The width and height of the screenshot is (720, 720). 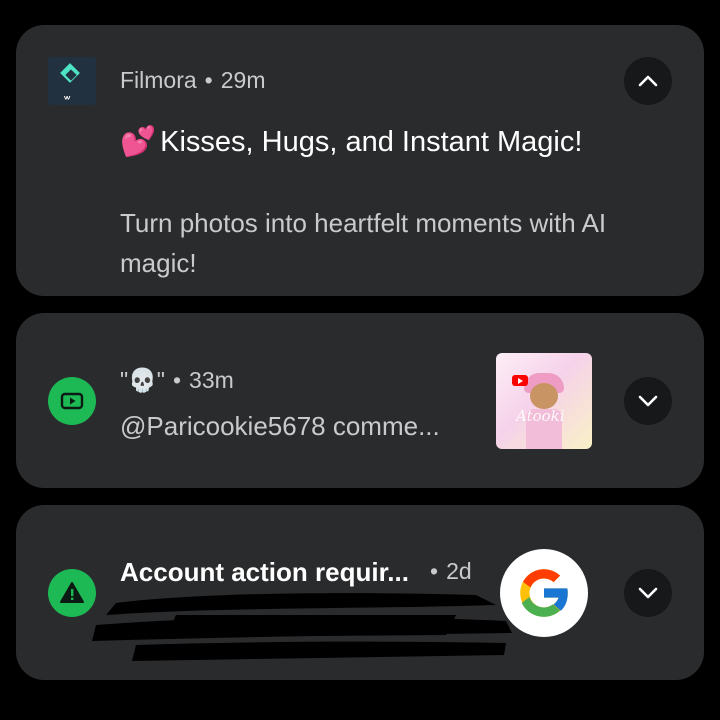 What do you see at coordinates (302, 627) in the screenshot?
I see `redacted-text-scribble` at bounding box center [302, 627].